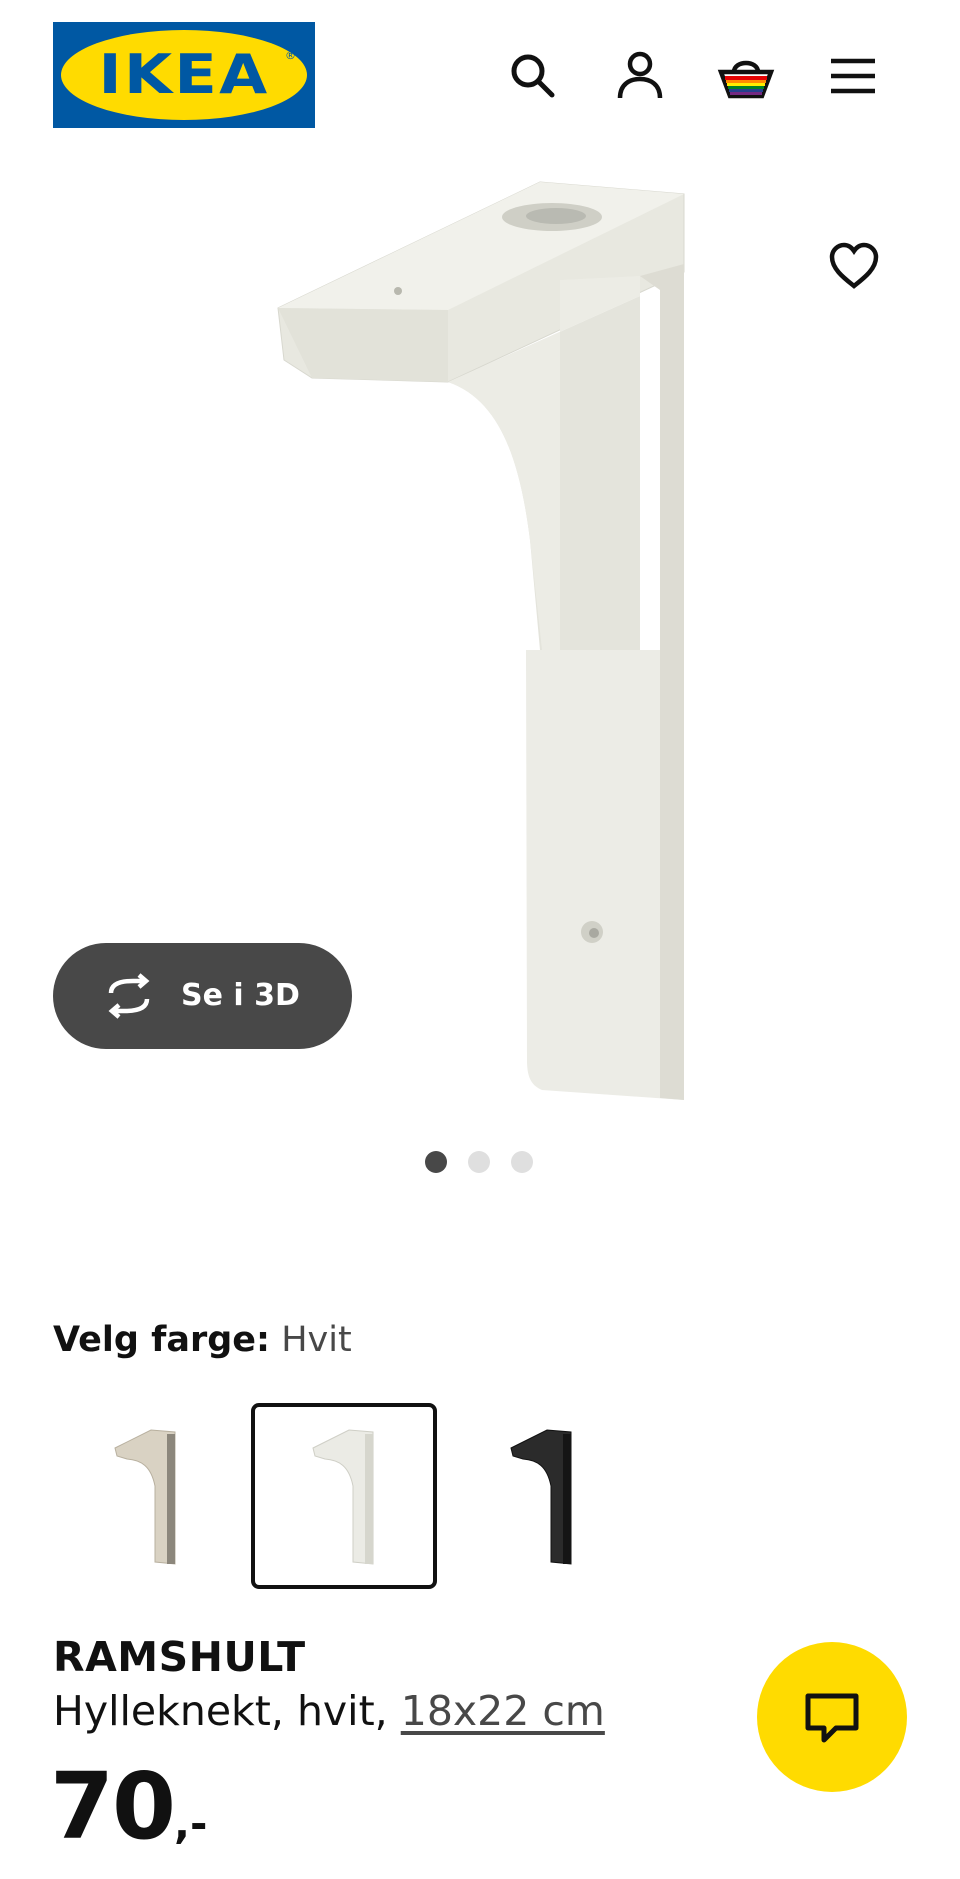  I want to click on price-suffix: ,-, so click(191, 1823).